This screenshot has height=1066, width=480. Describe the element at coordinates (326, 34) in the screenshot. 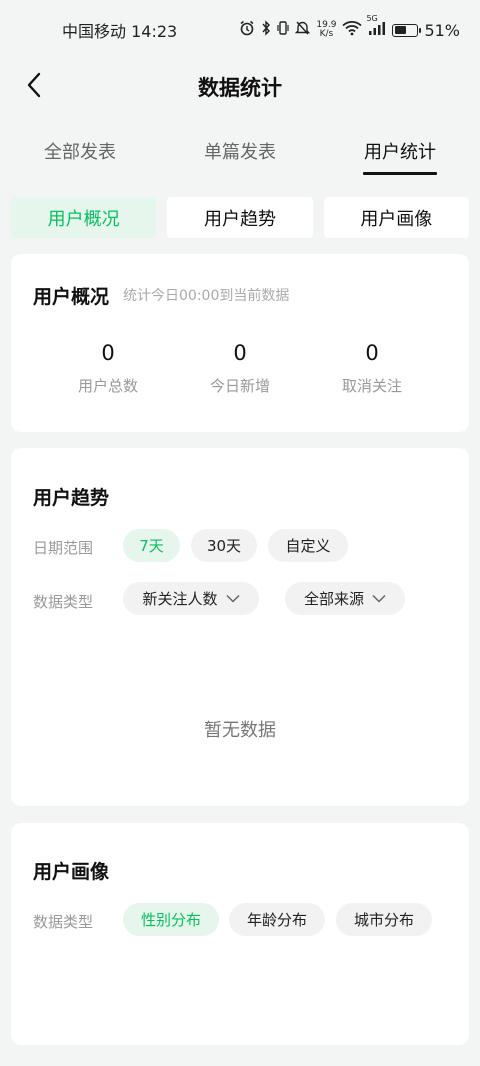

I see `net-speed-unit: K/s` at that location.